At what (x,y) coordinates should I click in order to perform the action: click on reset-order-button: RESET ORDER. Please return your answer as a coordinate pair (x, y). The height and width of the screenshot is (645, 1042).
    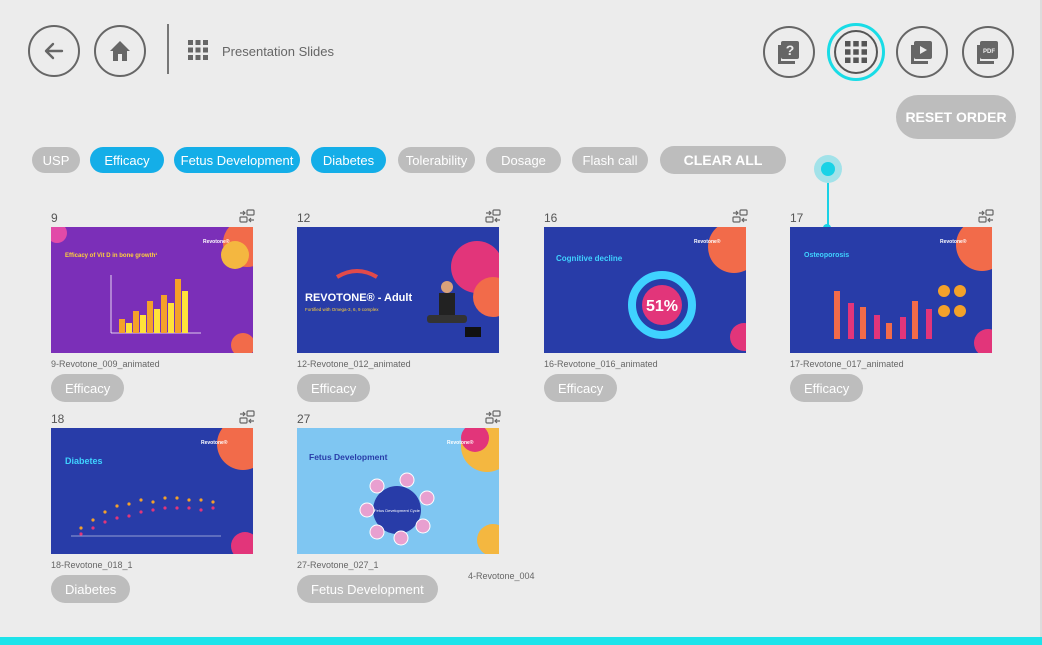
    Looking at the image, I should click on (956, 117).